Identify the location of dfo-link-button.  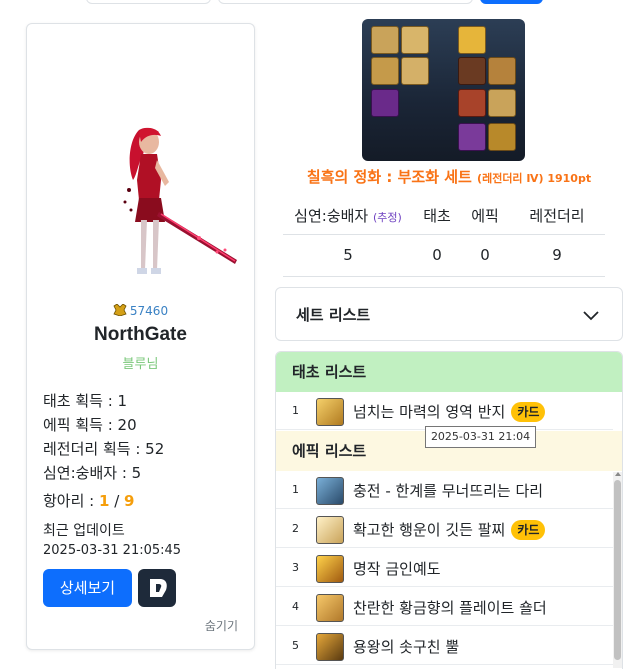
(157, 588).